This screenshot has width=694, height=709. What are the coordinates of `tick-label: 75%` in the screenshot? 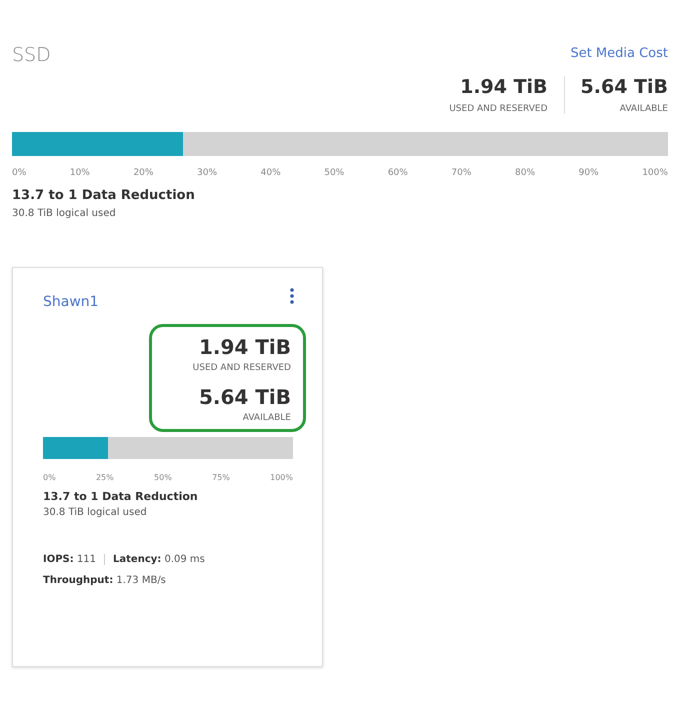 It's located at (221, 477).